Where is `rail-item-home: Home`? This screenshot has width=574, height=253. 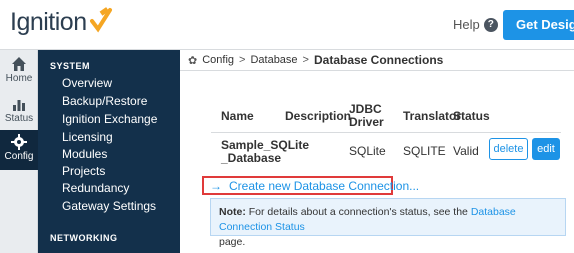 rail-item-home: Home is located at coordinates (19, 73).